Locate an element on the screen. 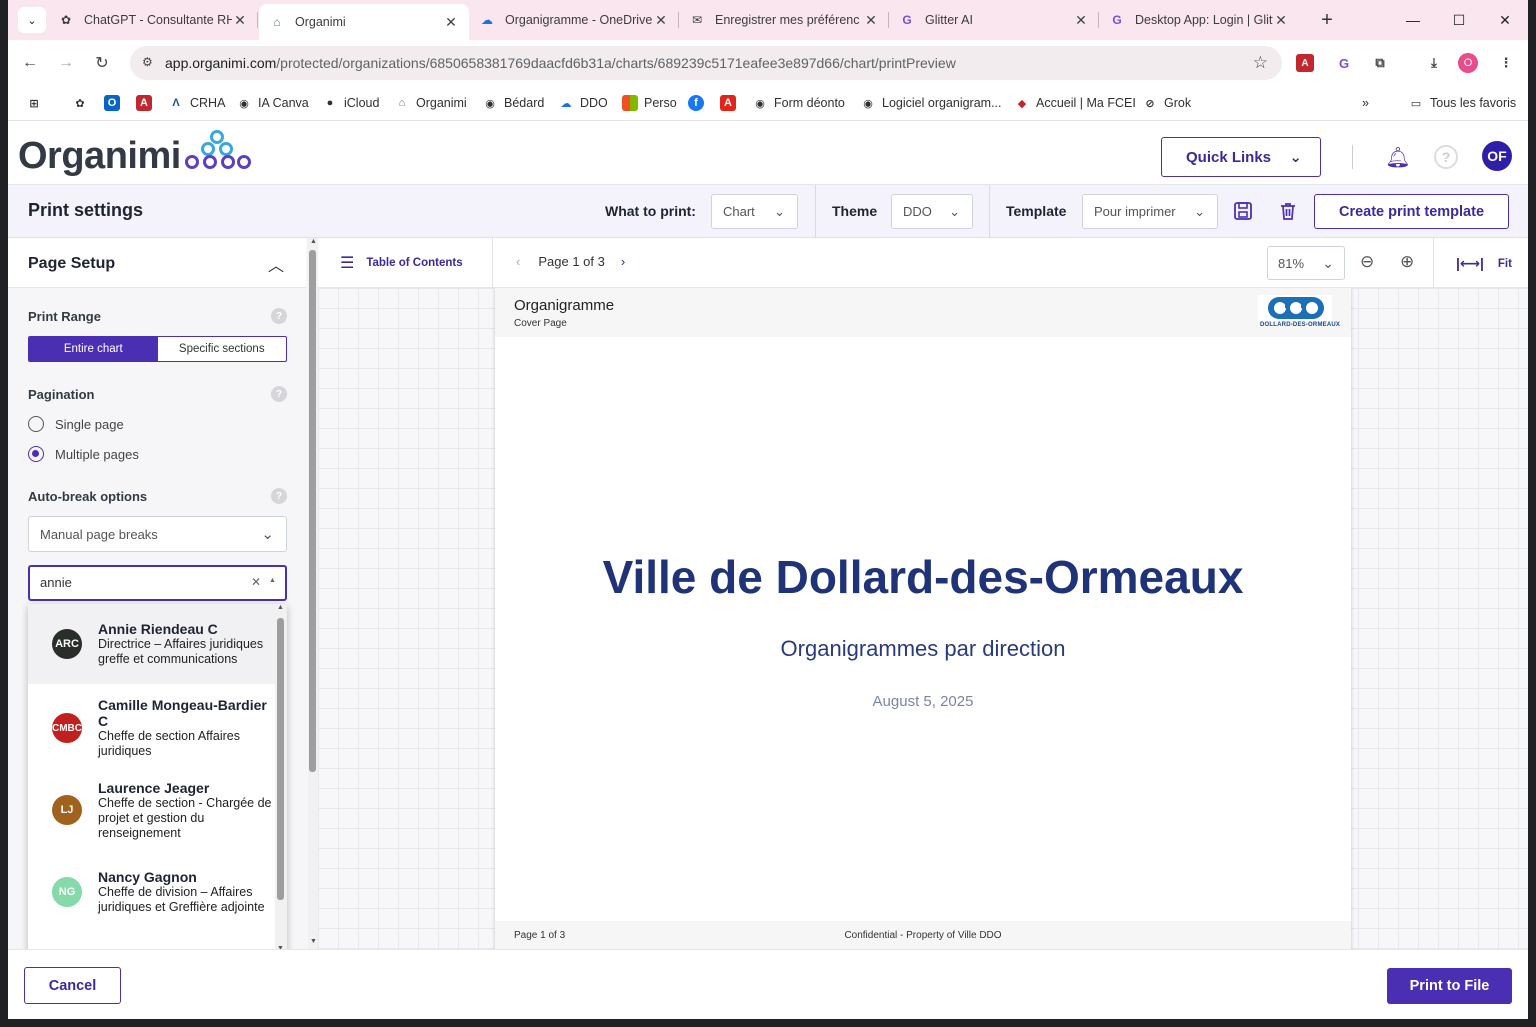 The image size is (1536, 1027). bookmark-perso: Perso is located at coordinates (649, 103).